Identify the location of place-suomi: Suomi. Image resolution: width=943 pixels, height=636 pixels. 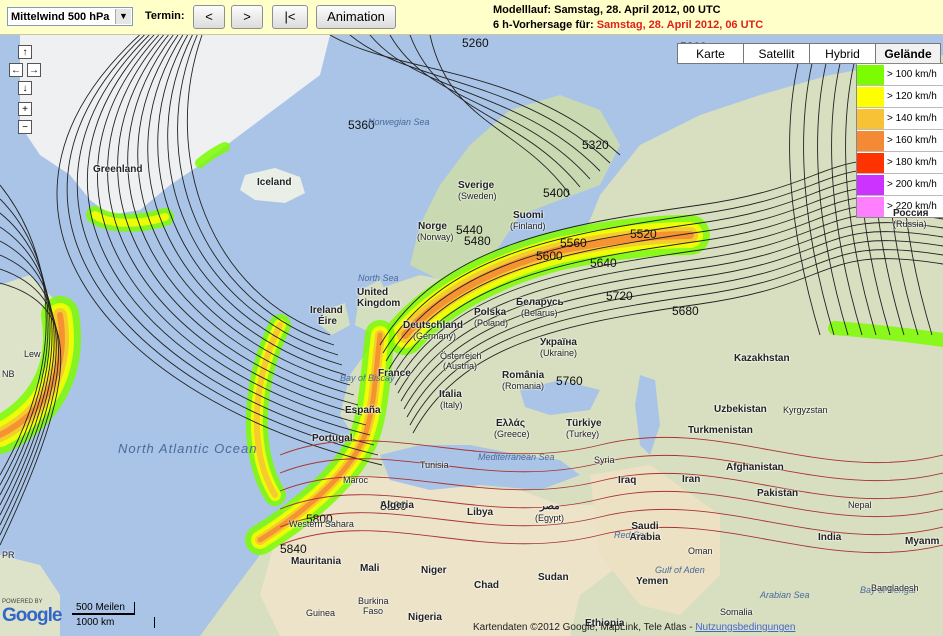
(528, 215).